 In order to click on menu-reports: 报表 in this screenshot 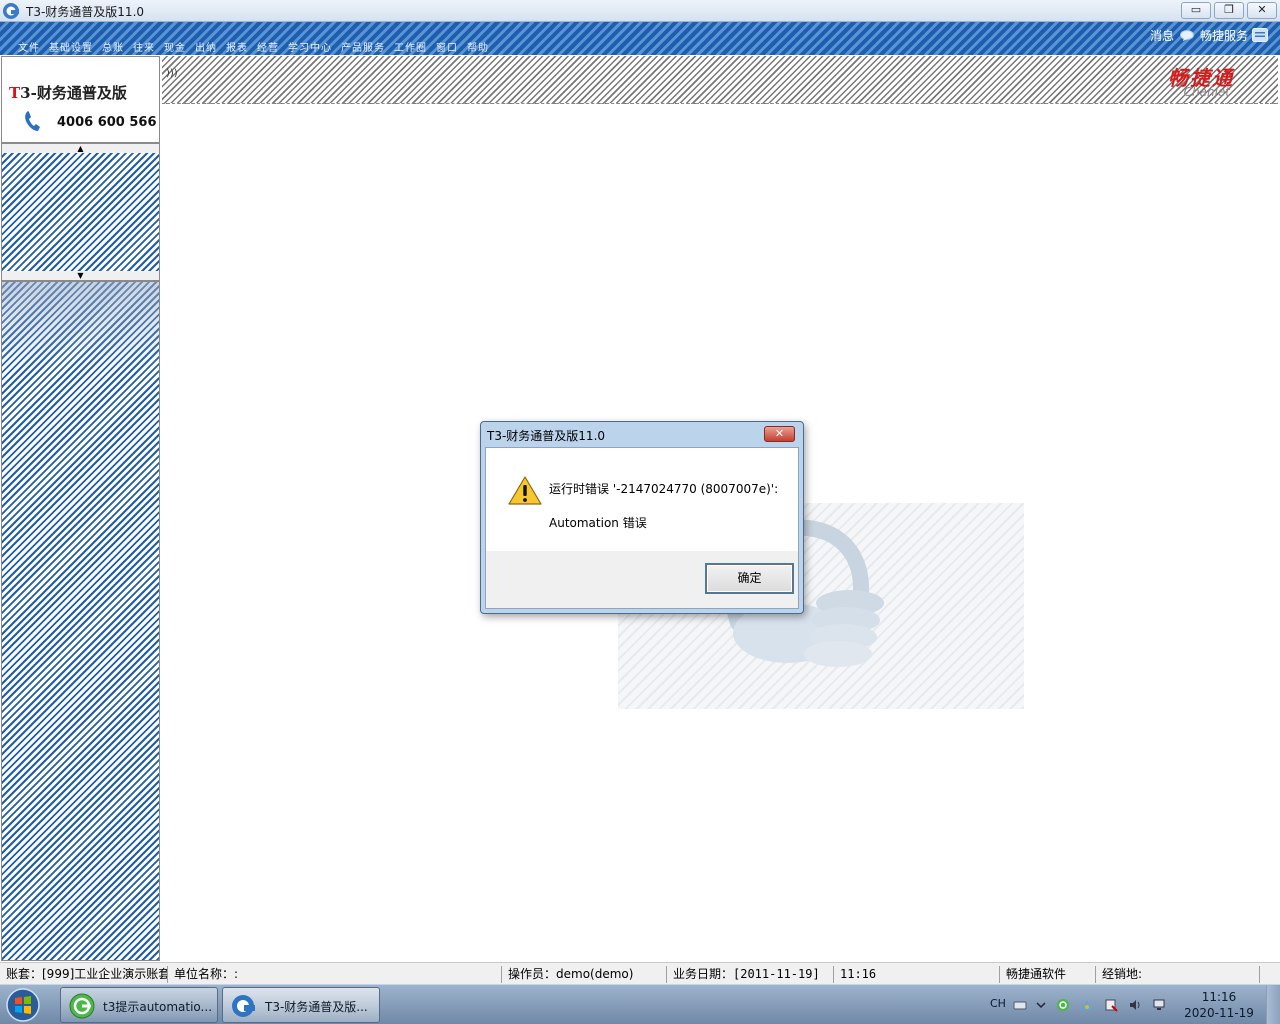, I will do `click(237, 49)`.